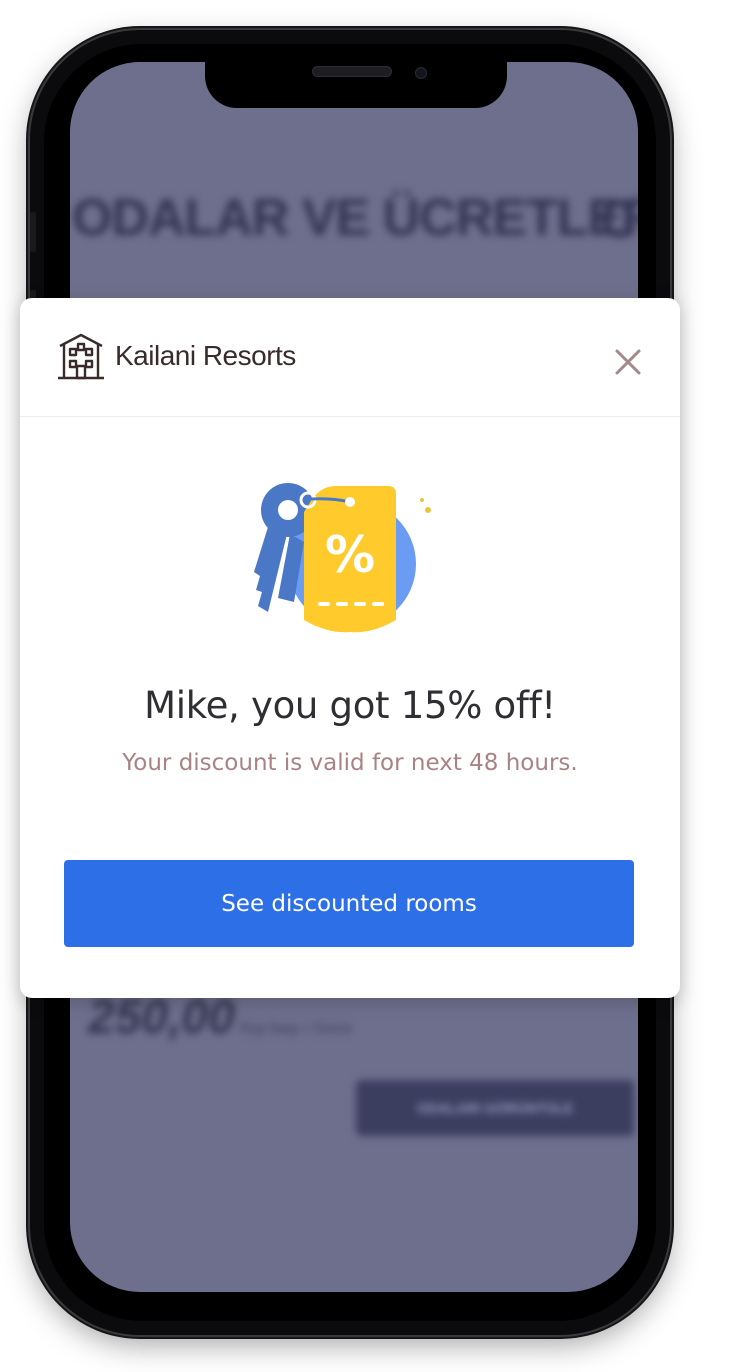 The width and height of the screenshot is (738, 1372). What do you see at coordinates (495, 1108) in the screenshot?
I see `background-view-rooms-button: ODALARI GÖRÜNTÜLE` at bounding box center [495, 1108].